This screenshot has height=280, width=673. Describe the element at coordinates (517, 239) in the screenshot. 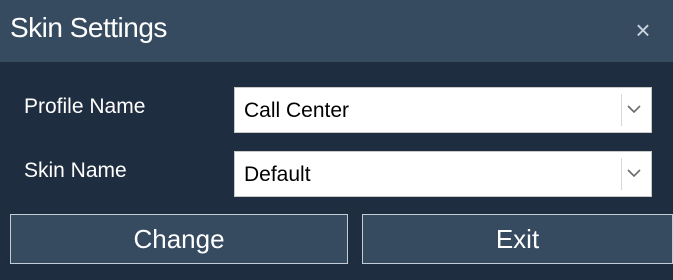

I see `exit-button: Exit` at that location.